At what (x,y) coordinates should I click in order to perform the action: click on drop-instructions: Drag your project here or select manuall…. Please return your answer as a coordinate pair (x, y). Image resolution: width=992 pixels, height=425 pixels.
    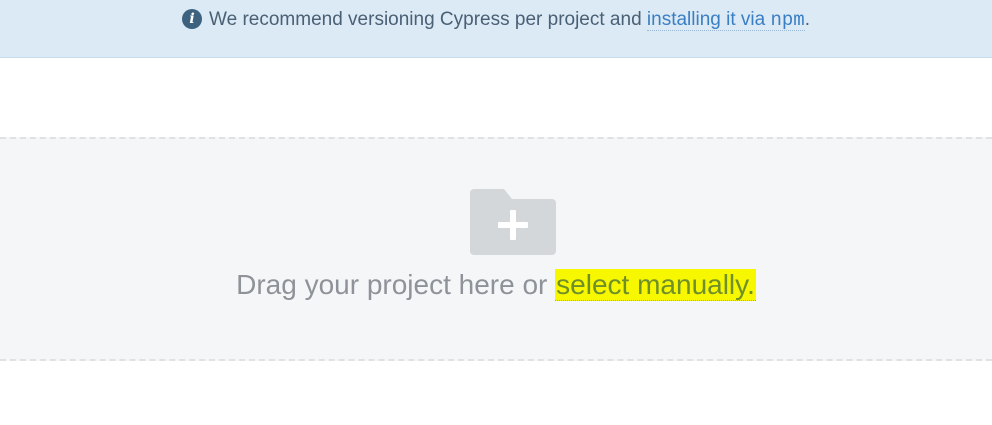
    Looking at the image, I should click on (496, 285).